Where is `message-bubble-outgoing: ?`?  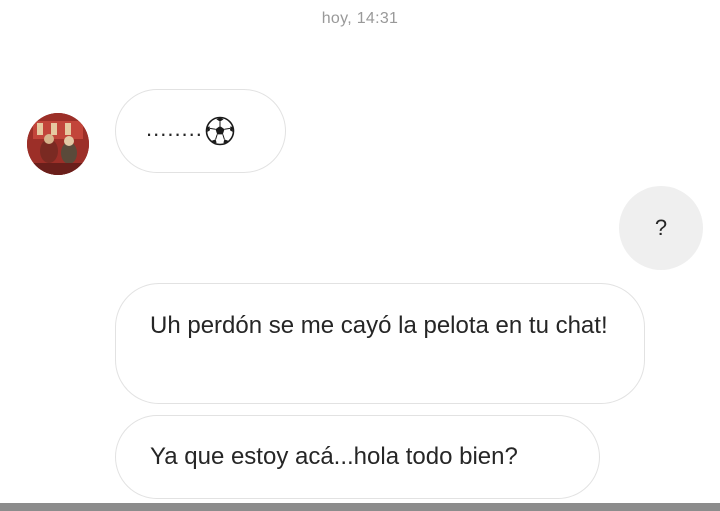 message-bubble-outgoing: ? is located at coordinates (661, 228).